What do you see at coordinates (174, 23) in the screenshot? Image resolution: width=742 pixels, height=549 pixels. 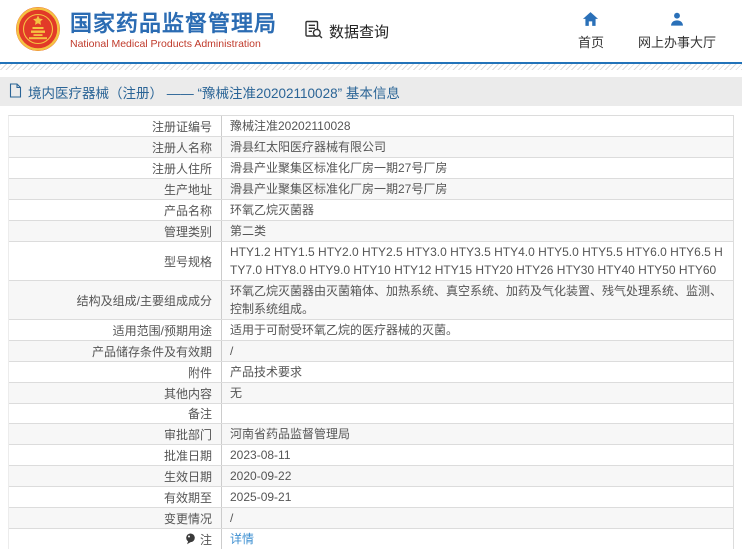 I see `org-title: 国家药品监督管理局` at bounding box center [174, 23].